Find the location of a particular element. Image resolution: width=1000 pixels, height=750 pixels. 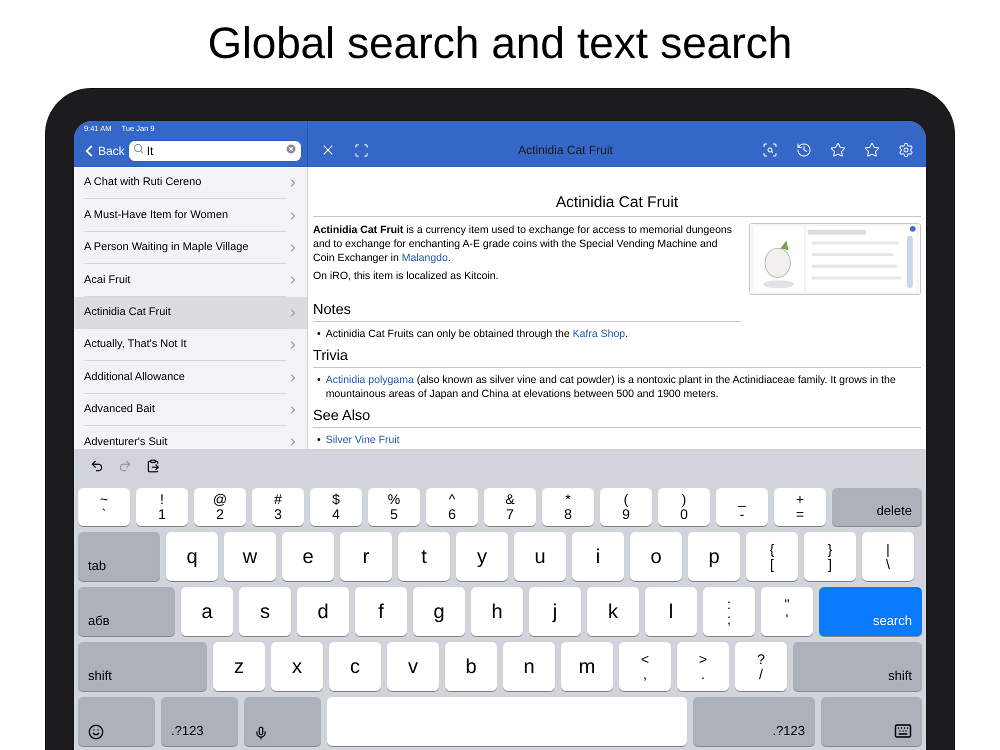

history-icon is located at coordinates (804, 150).